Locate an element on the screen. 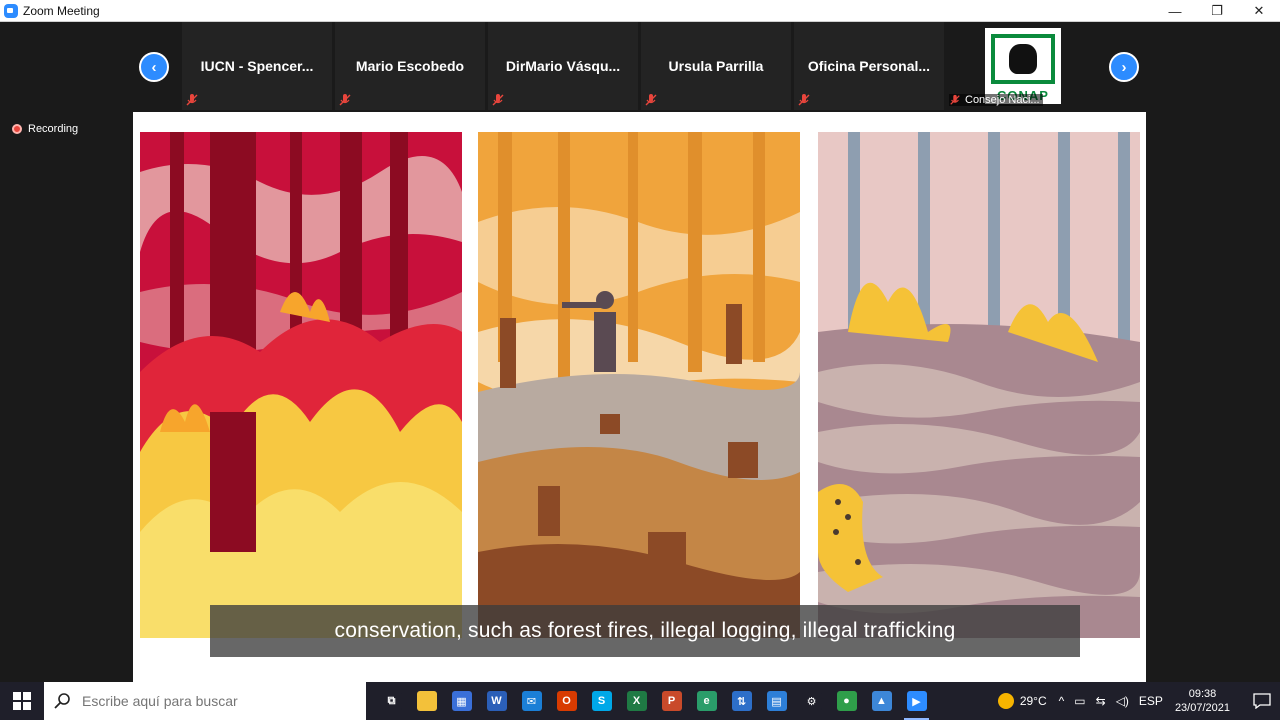 This screenshot has height=720, width=1280. office-taskbar-button: O is located at coordinates (566, 701).